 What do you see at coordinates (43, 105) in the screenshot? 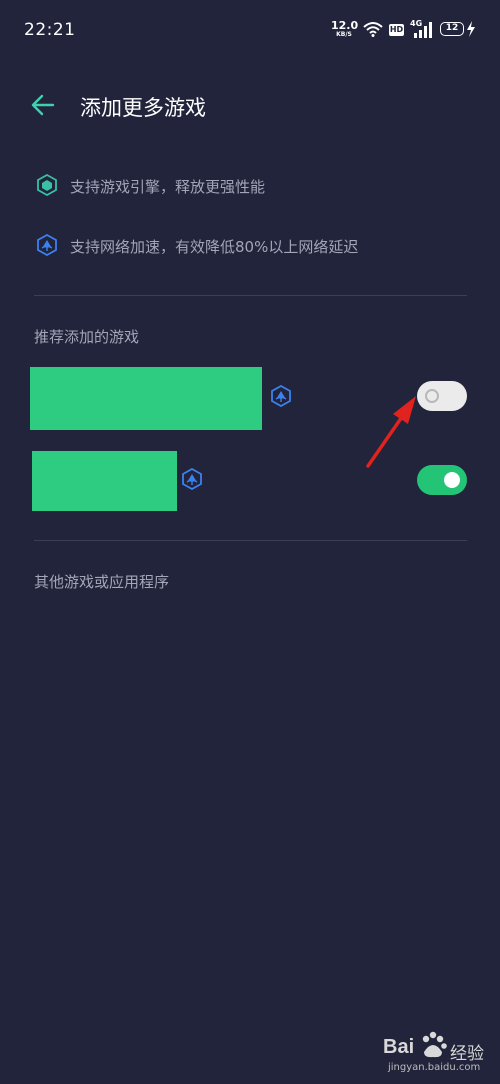
I see `back-arrow-icon` at bounding box center [43, 105].